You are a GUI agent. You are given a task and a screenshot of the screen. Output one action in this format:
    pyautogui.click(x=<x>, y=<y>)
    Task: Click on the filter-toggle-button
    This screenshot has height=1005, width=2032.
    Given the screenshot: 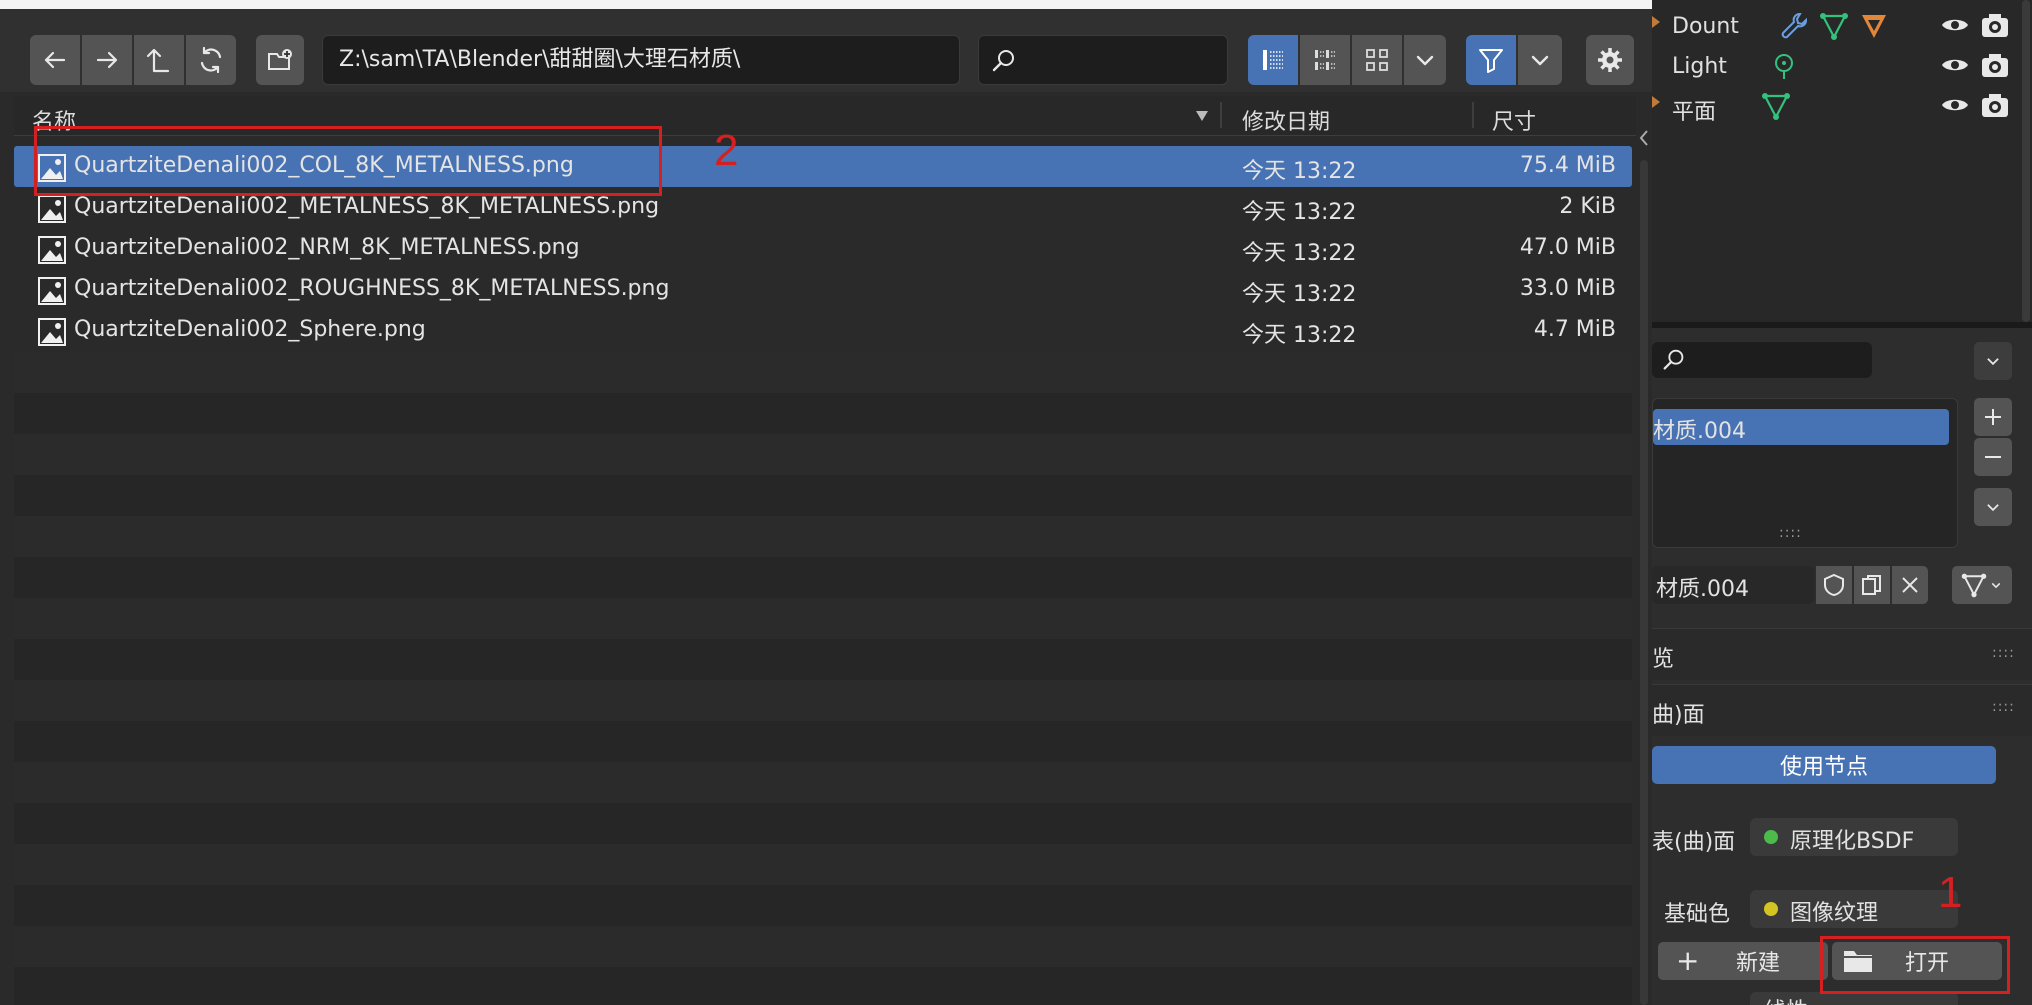 What is the action you would take?
    pyautogui.click(x=1491, y=60)
    